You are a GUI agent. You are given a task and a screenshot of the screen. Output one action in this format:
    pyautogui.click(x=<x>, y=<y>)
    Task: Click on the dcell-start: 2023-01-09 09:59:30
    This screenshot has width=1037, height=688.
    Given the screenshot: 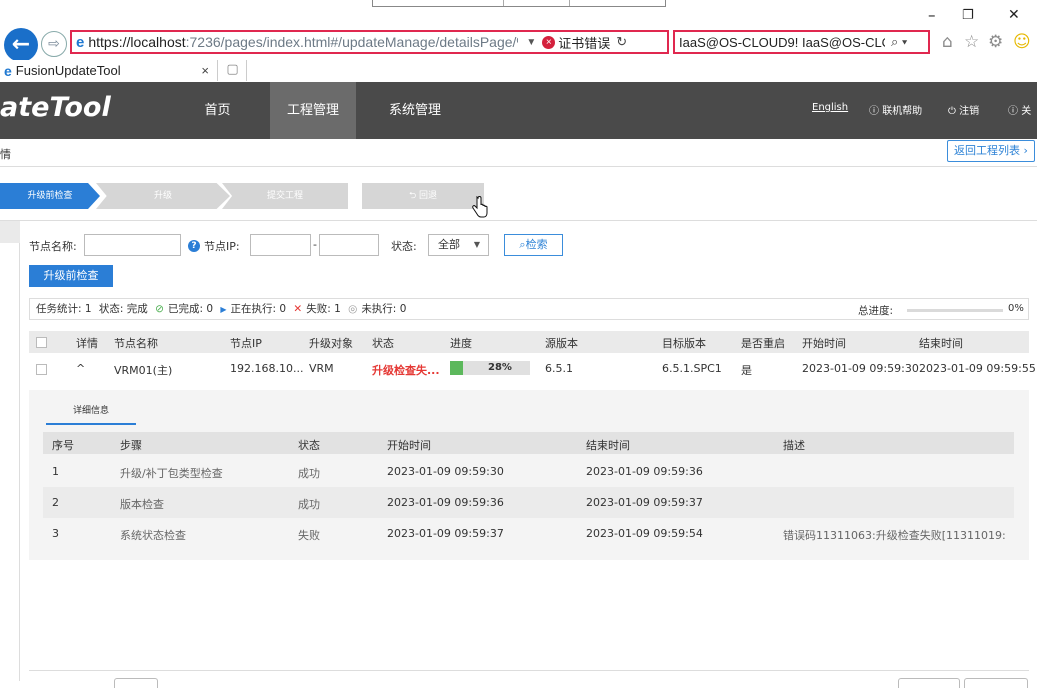 What is the action you would take?
    pyautogui.click(x=445, y=471)
    